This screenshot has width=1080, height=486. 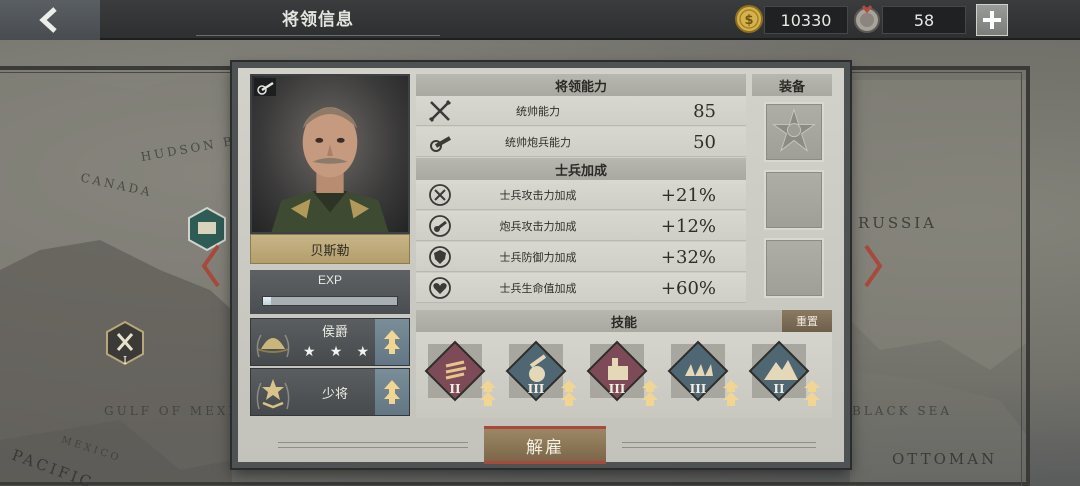 What do you see at coordinates (330, 292) in the screenshot?
I see `exp-box: EXP` at bounding box center [330, 292].